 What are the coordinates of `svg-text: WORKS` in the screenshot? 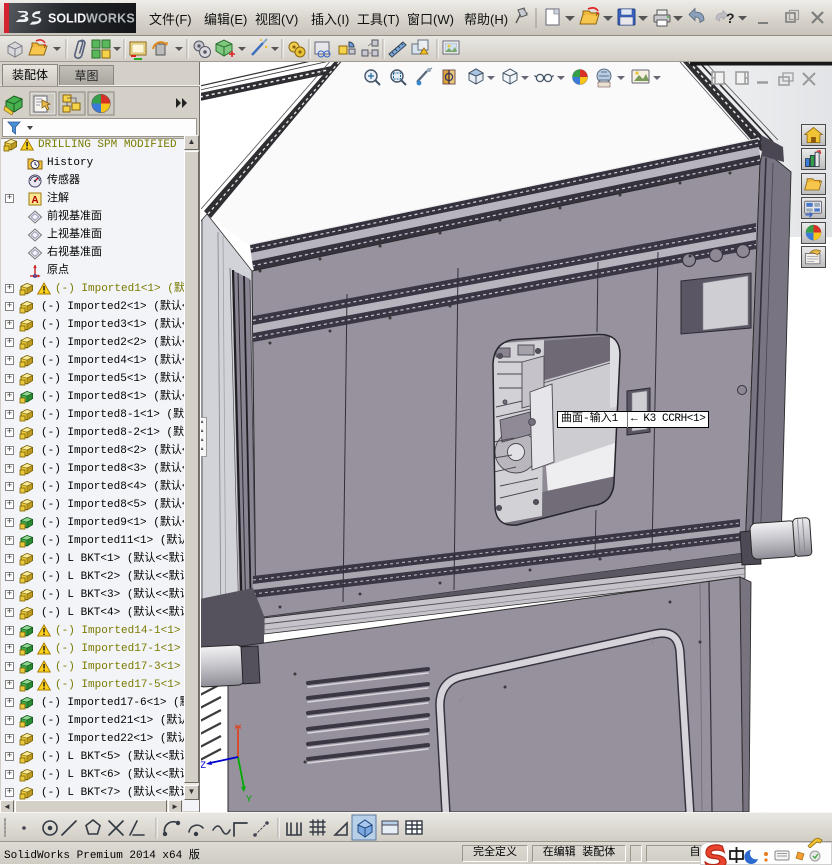 It's located at (110, 19).